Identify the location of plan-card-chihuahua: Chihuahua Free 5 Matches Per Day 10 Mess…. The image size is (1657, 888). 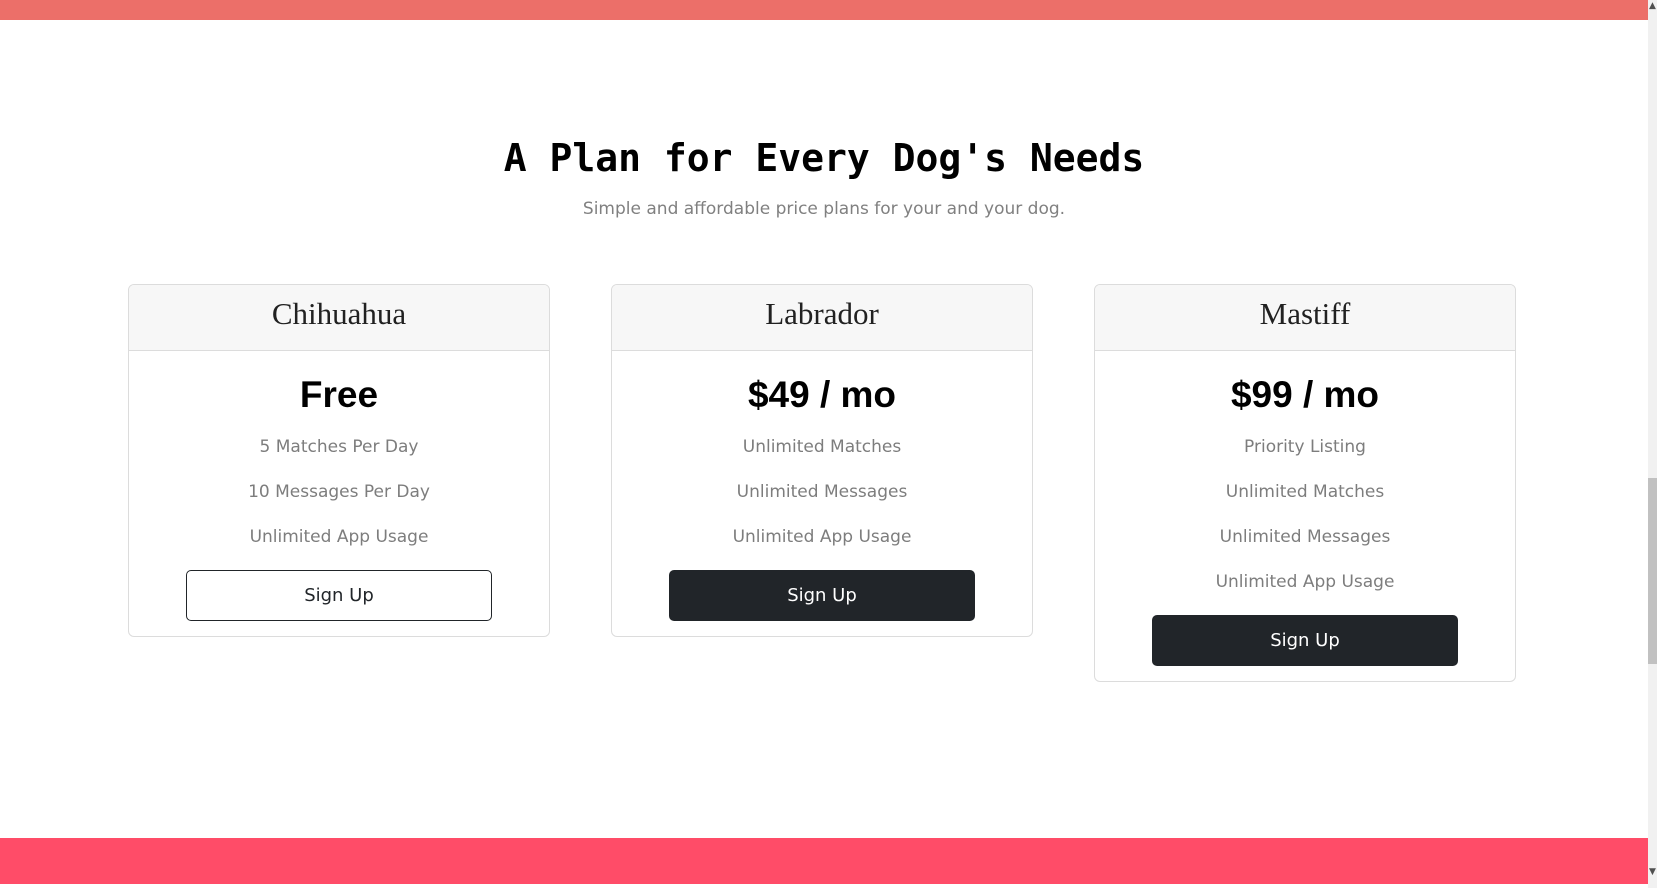
(339, 460).